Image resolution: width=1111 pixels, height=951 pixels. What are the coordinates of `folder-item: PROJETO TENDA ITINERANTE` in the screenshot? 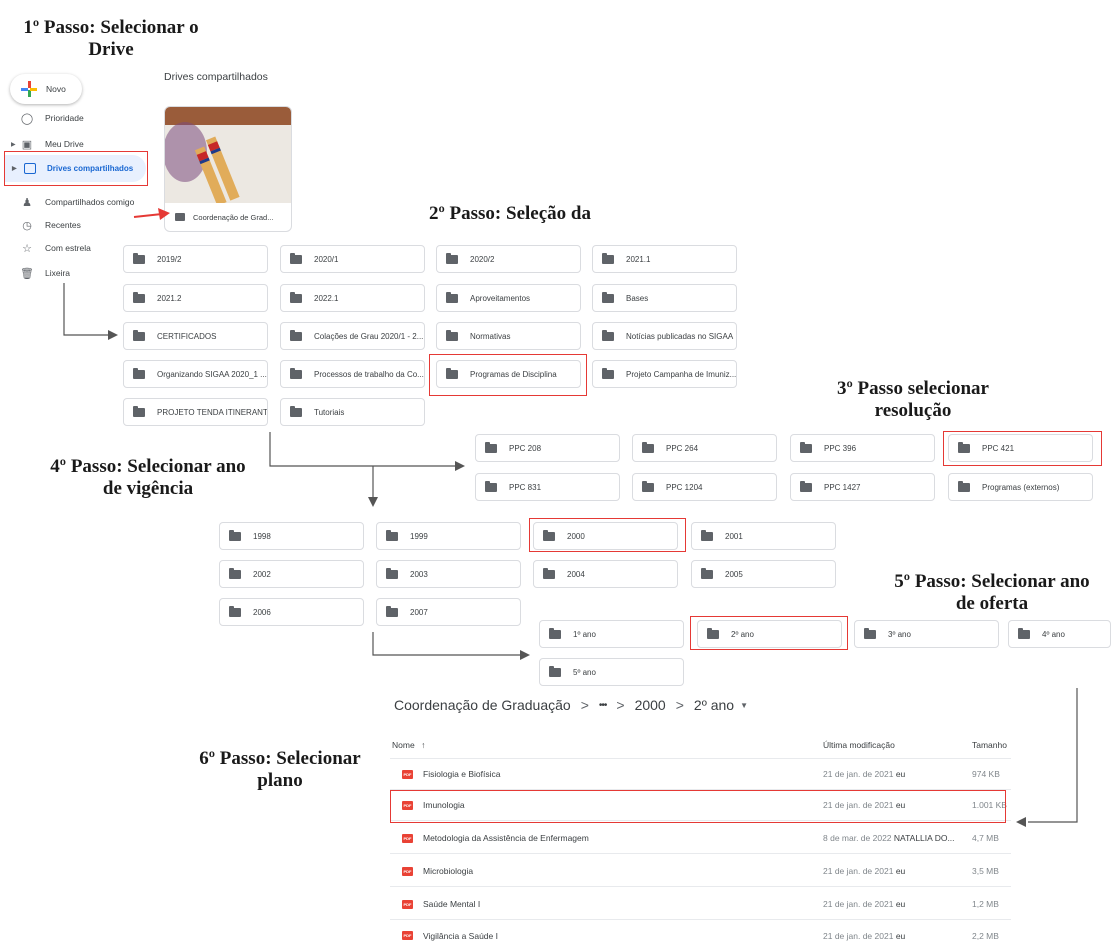 It's located at (195, 412).